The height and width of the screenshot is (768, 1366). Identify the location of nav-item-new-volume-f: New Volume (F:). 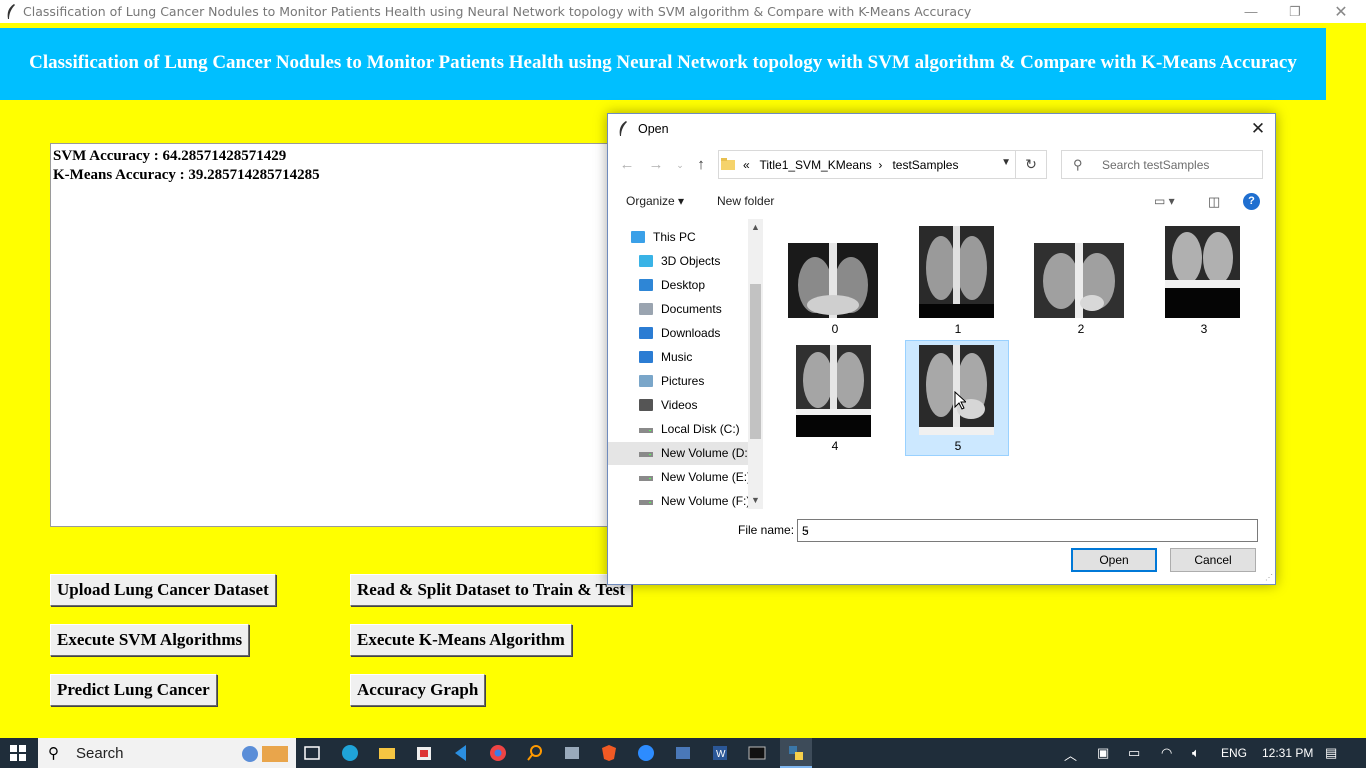
(678, 499).